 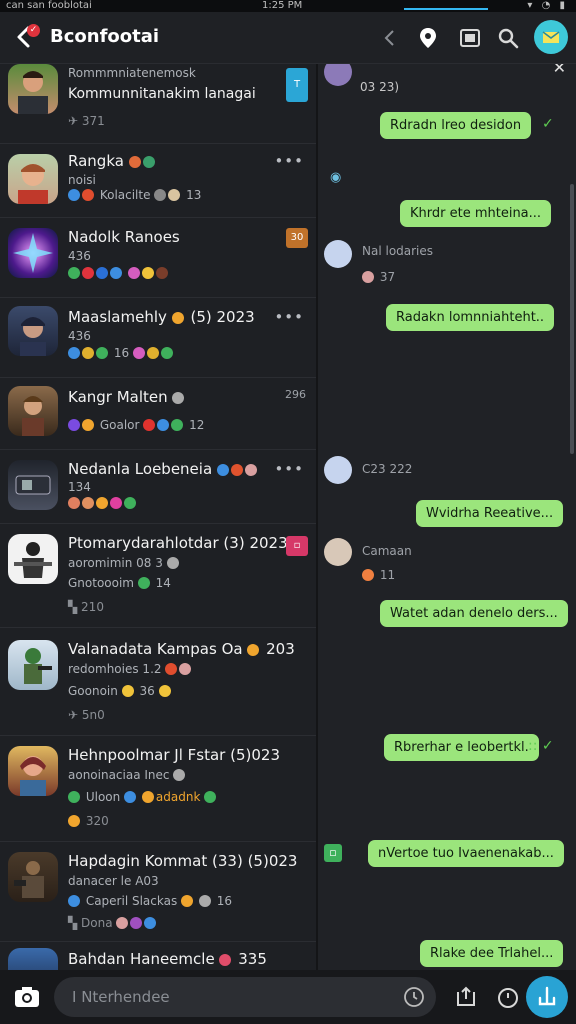 What do you see at coordinates (150, 901) in the screenshot?
I see `chat-reactions: Caperil Slackas 16` at bounding box center [150, 901].